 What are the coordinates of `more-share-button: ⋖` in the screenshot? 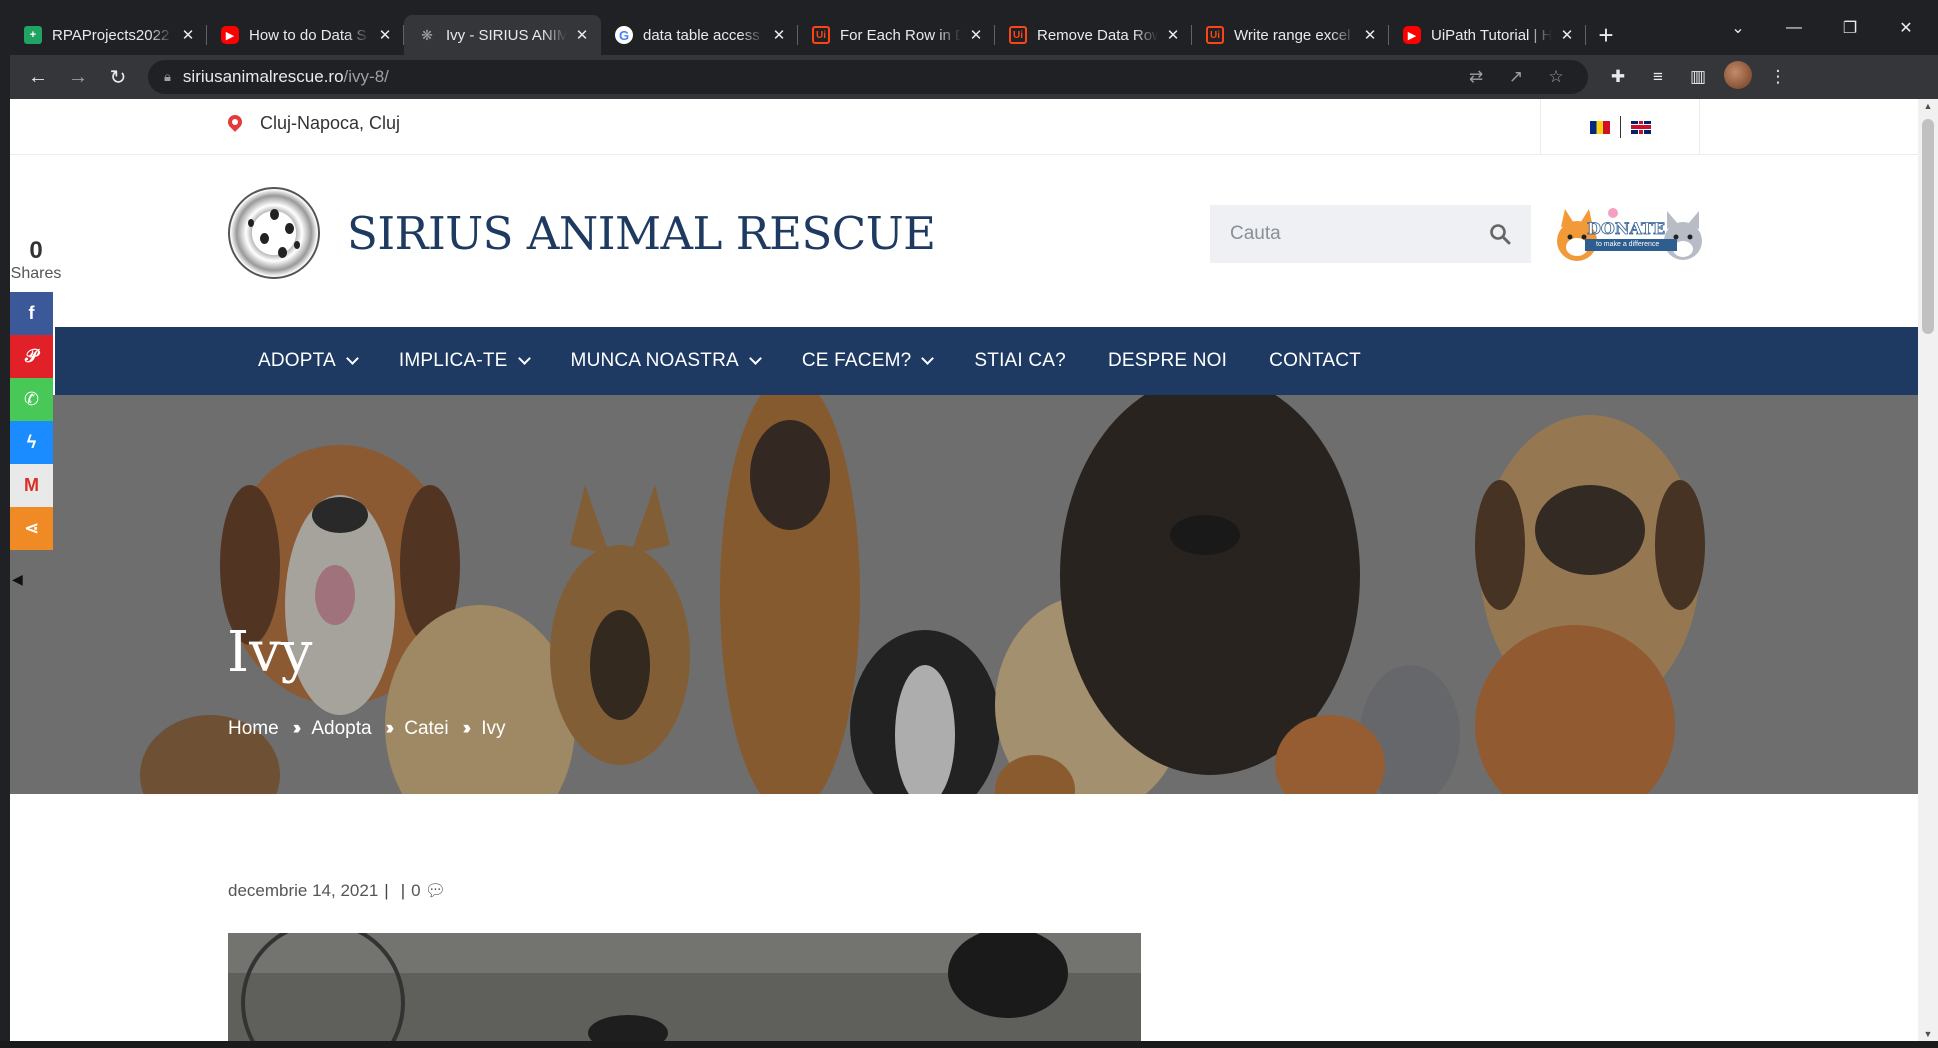 It's located at (31, 528).